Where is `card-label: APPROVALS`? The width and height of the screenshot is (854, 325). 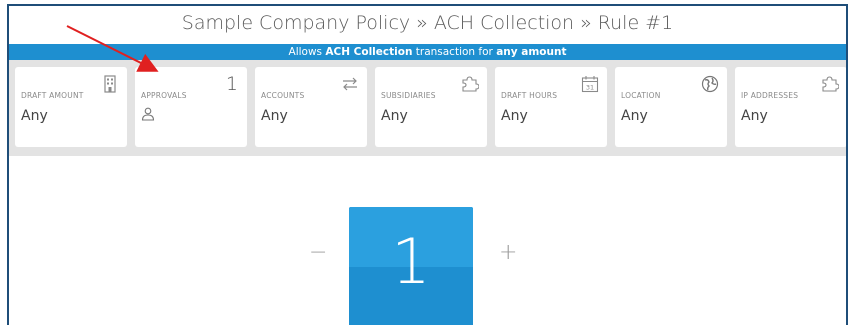
card-label: APPROVALS is located at coordinates (164, 95).